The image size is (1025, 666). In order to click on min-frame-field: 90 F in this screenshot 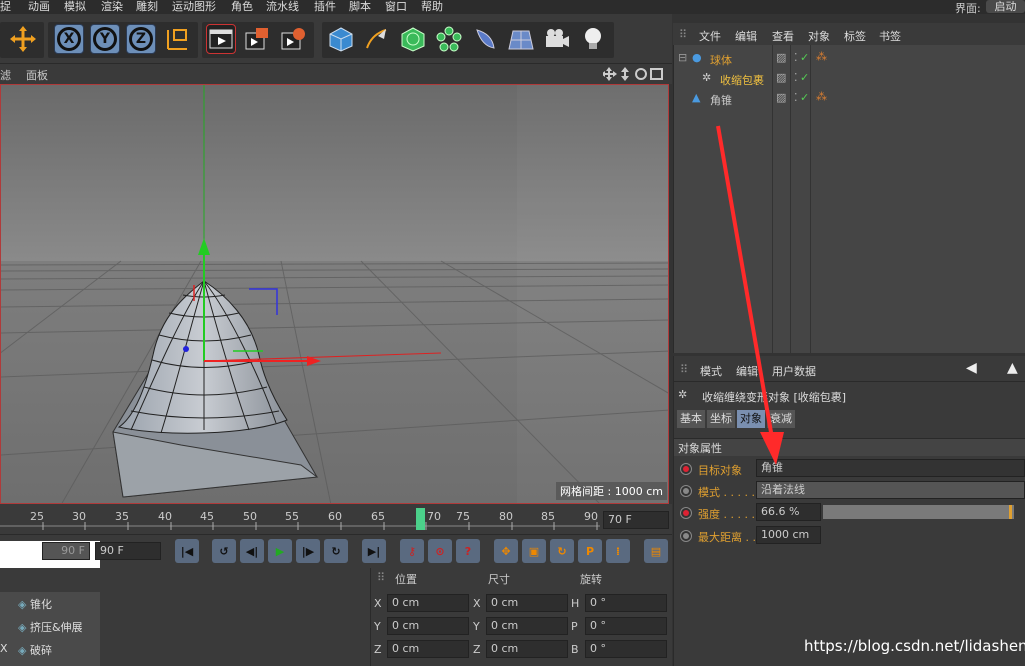, I will do `click(66, 551)`.